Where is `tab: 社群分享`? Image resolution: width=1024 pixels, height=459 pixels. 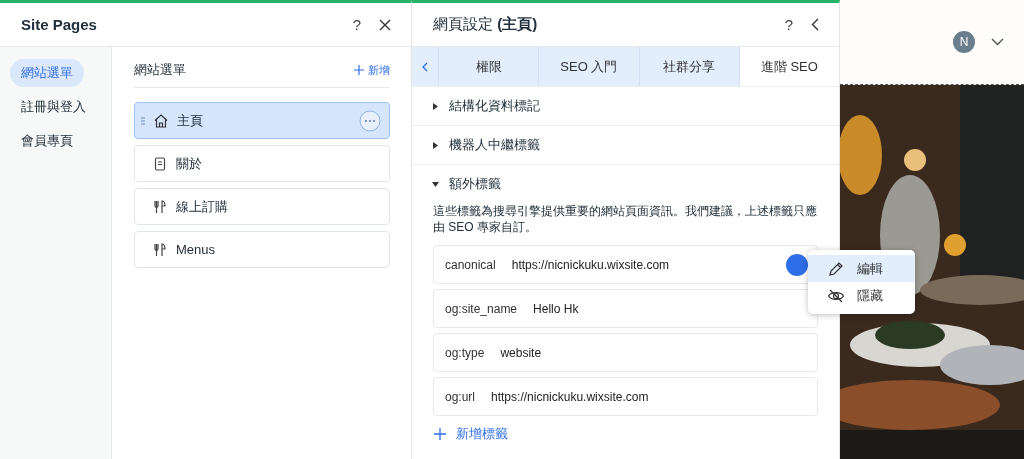
tab: 社群分享 is located at coordinates (689, 66).